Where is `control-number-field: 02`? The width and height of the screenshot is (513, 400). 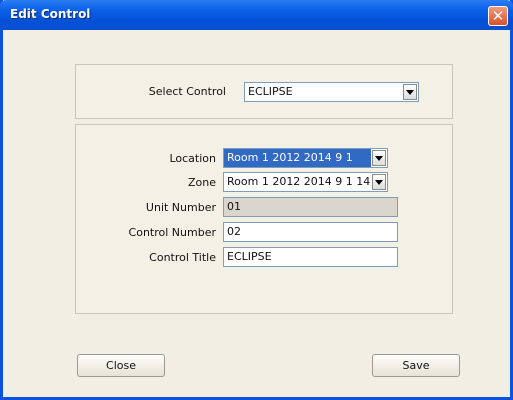
control-number-field: 02 is located at coordinates (310, 232).